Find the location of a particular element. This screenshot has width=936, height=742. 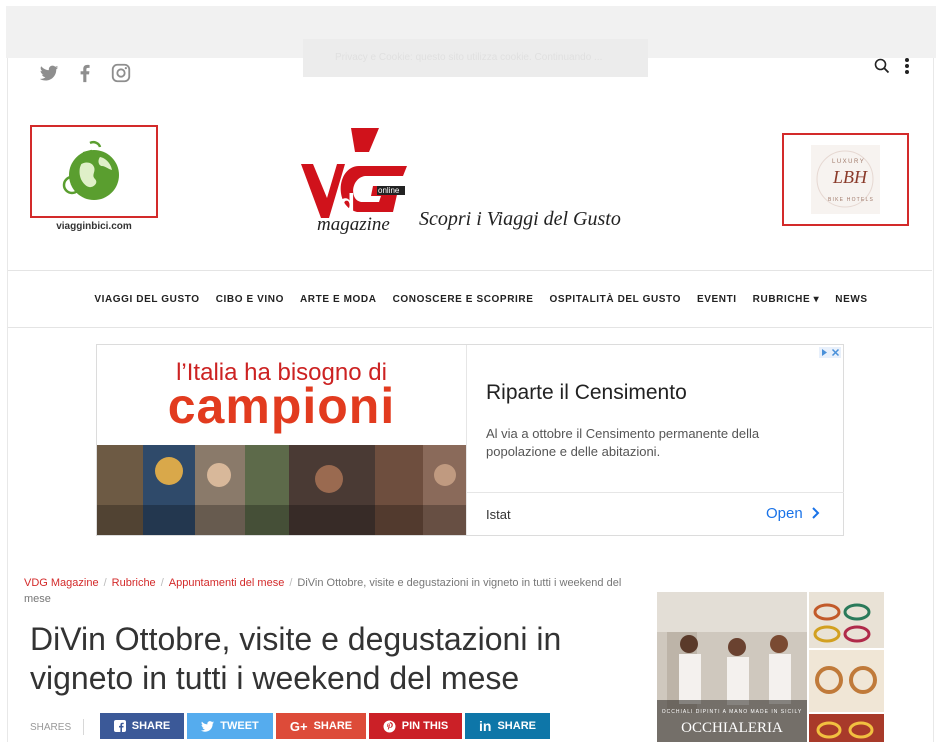

svg-text: online is located at coordinates (389, 190).